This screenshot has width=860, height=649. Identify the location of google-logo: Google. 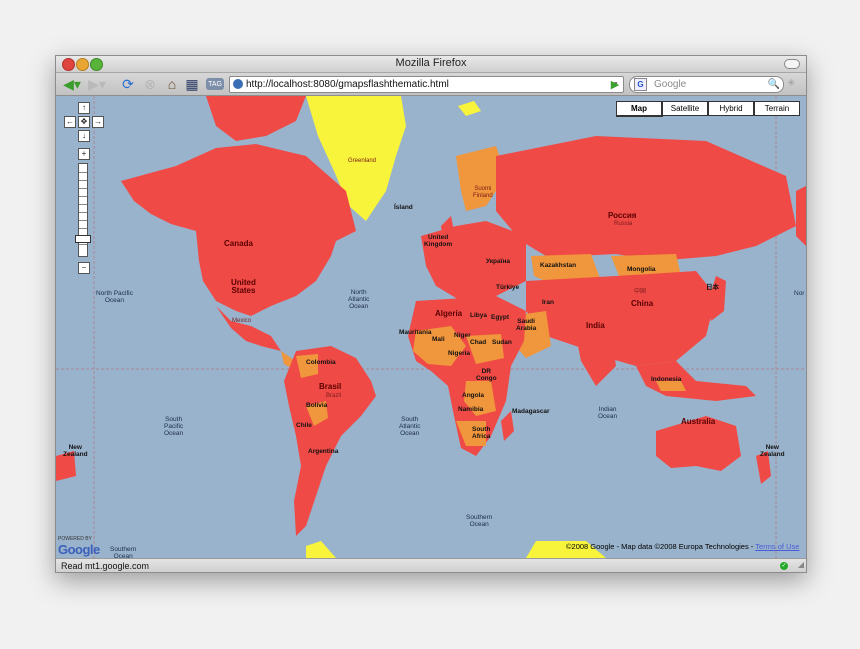
(79, 549).